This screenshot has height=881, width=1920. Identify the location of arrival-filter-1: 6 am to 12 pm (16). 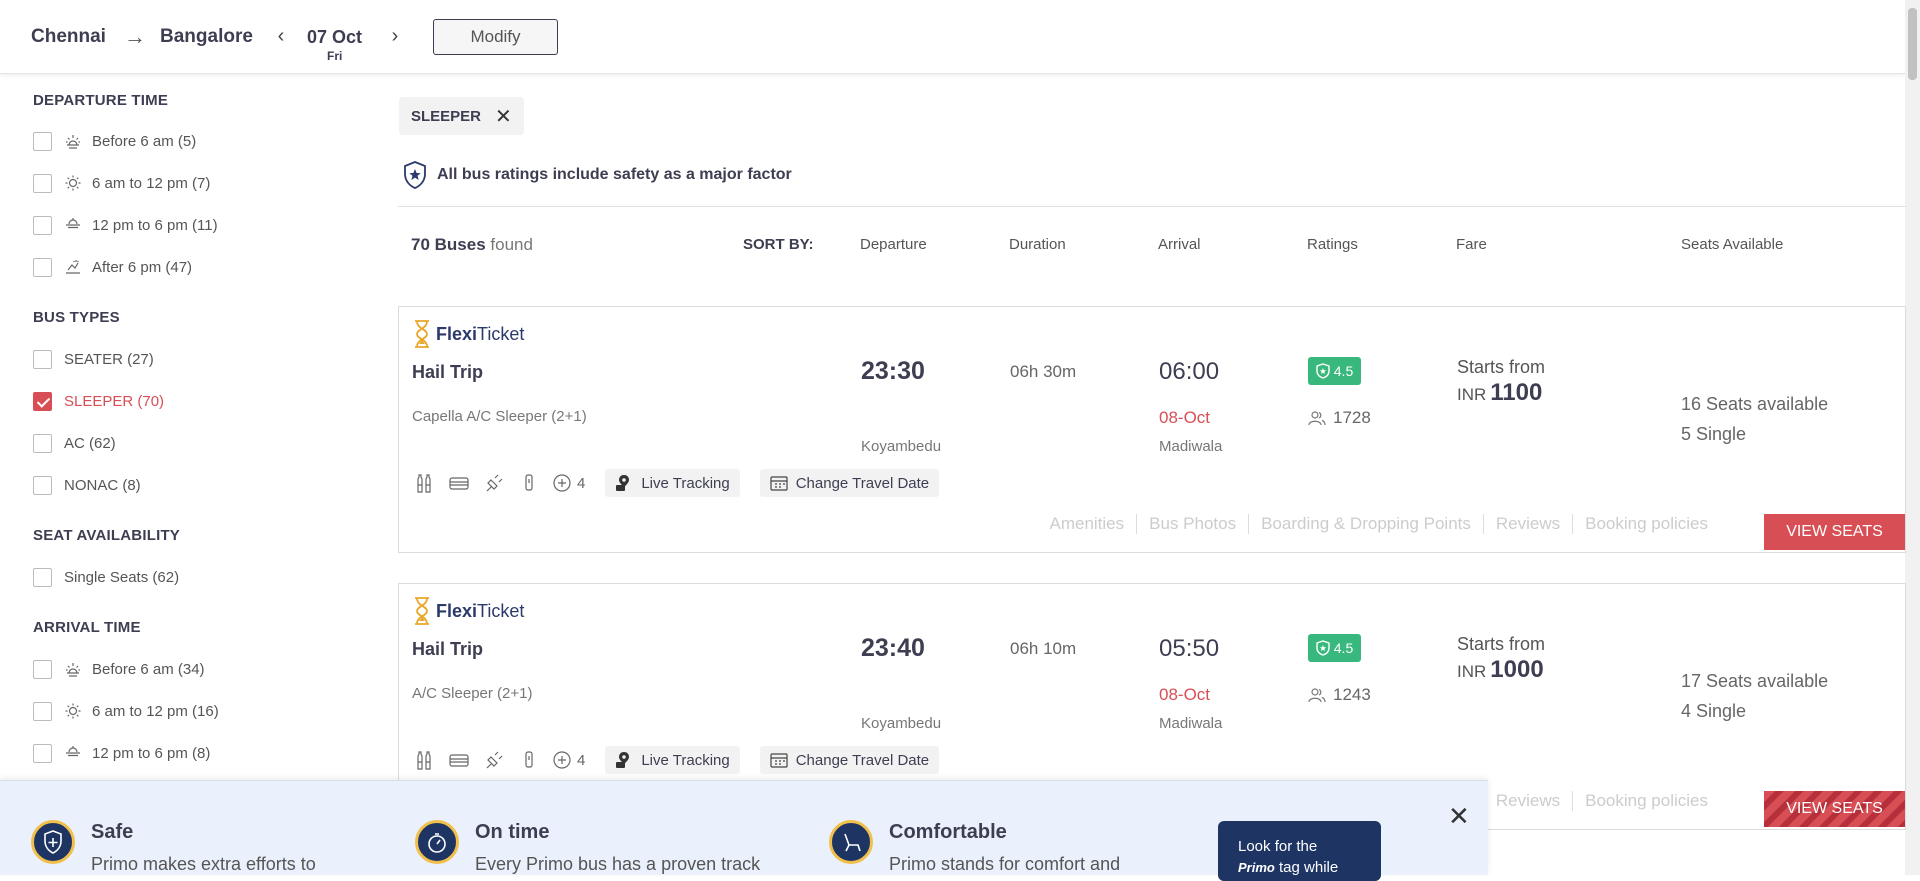
(126, 711).